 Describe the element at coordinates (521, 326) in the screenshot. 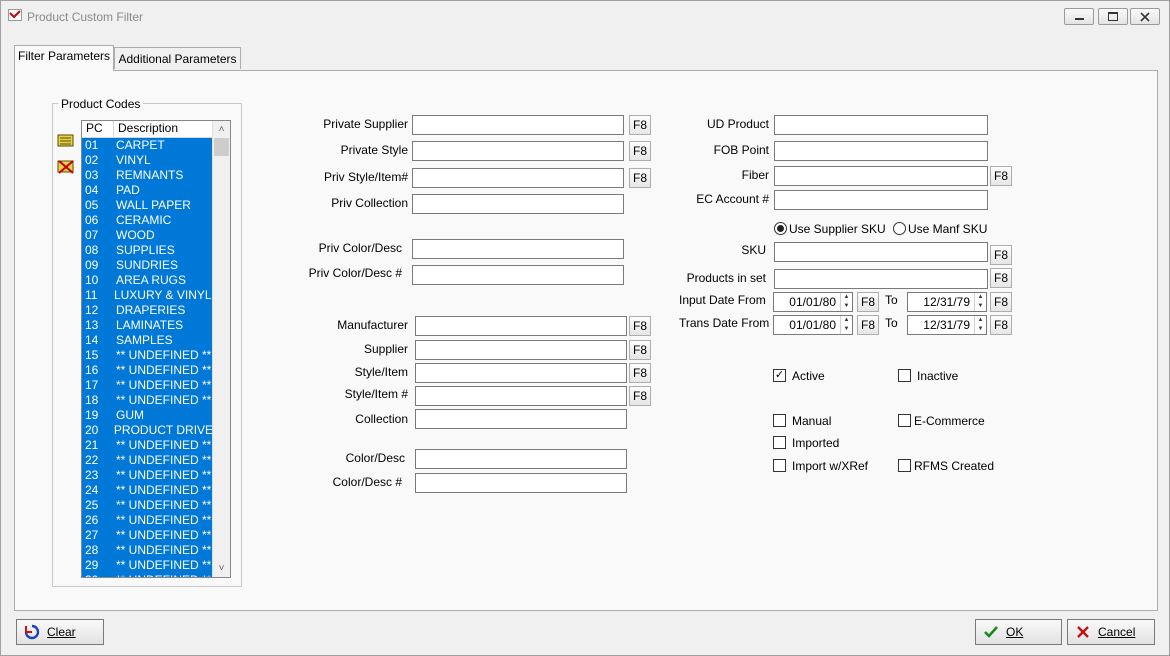

I see `manufacturer-input` at that location.